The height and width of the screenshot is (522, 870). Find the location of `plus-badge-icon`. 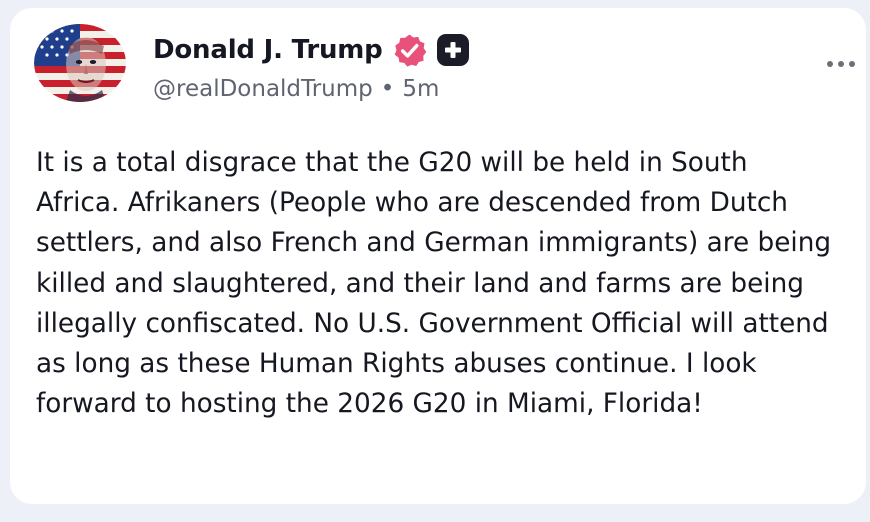

plus-badge-icon is located at coordinates (453, 50).